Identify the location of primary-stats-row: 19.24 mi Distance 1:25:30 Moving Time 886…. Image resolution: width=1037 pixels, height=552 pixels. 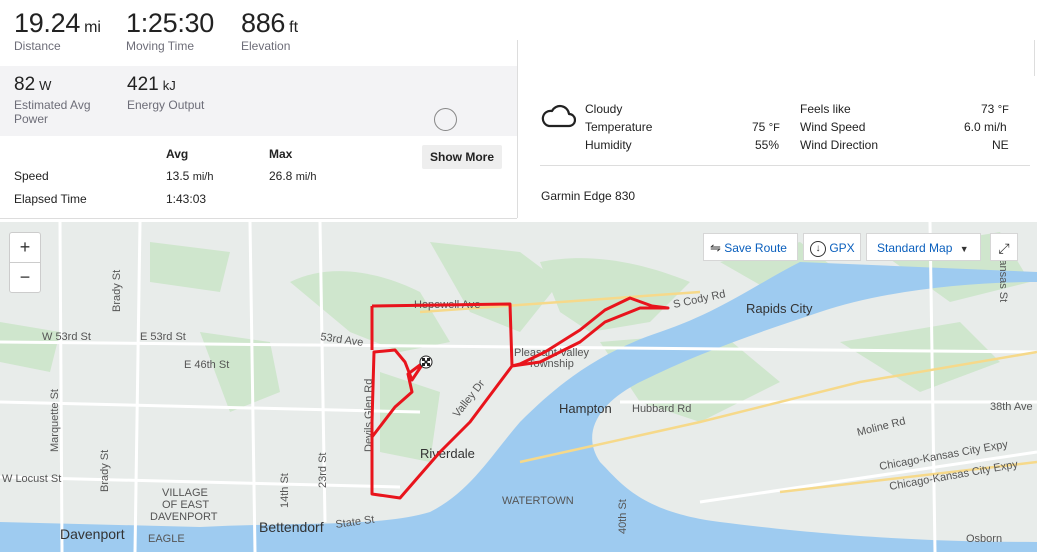
(258, 33).